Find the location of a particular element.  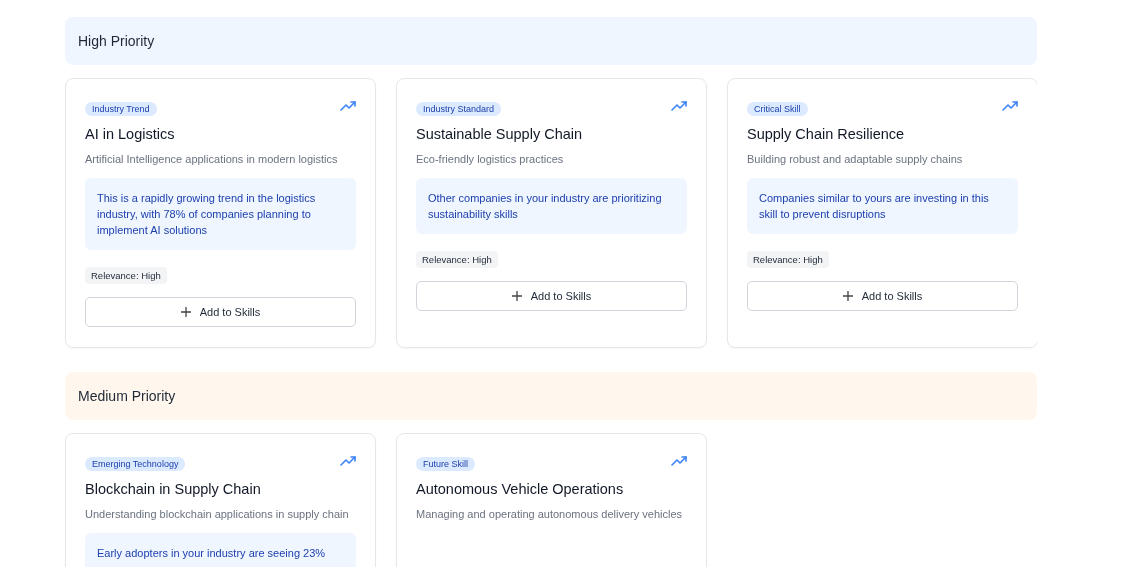

section-title: High Priority is located at coordinates (116, 41).